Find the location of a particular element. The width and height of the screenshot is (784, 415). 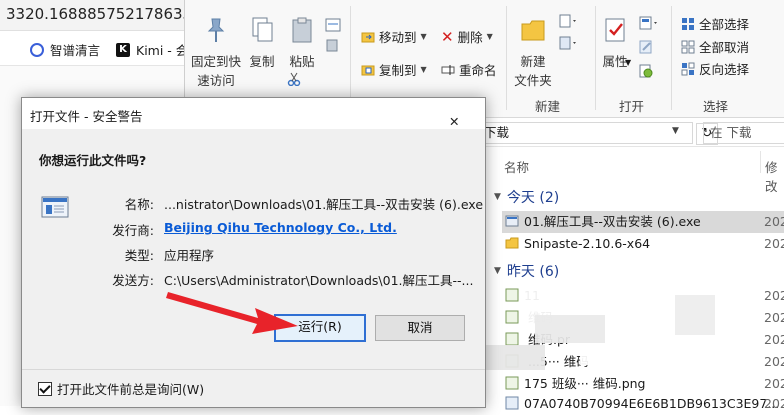

kimi-icon: K is located at coordinates (123, 49).